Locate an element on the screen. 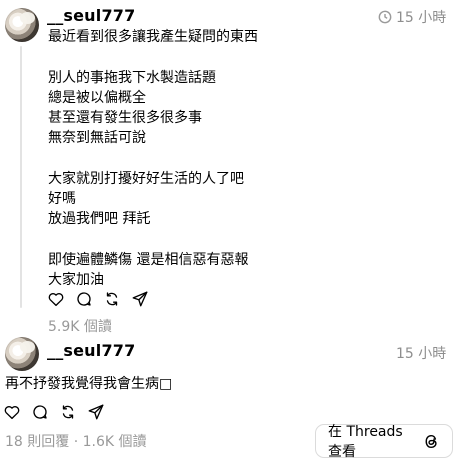  share-button is located at coordinates (140, 299).